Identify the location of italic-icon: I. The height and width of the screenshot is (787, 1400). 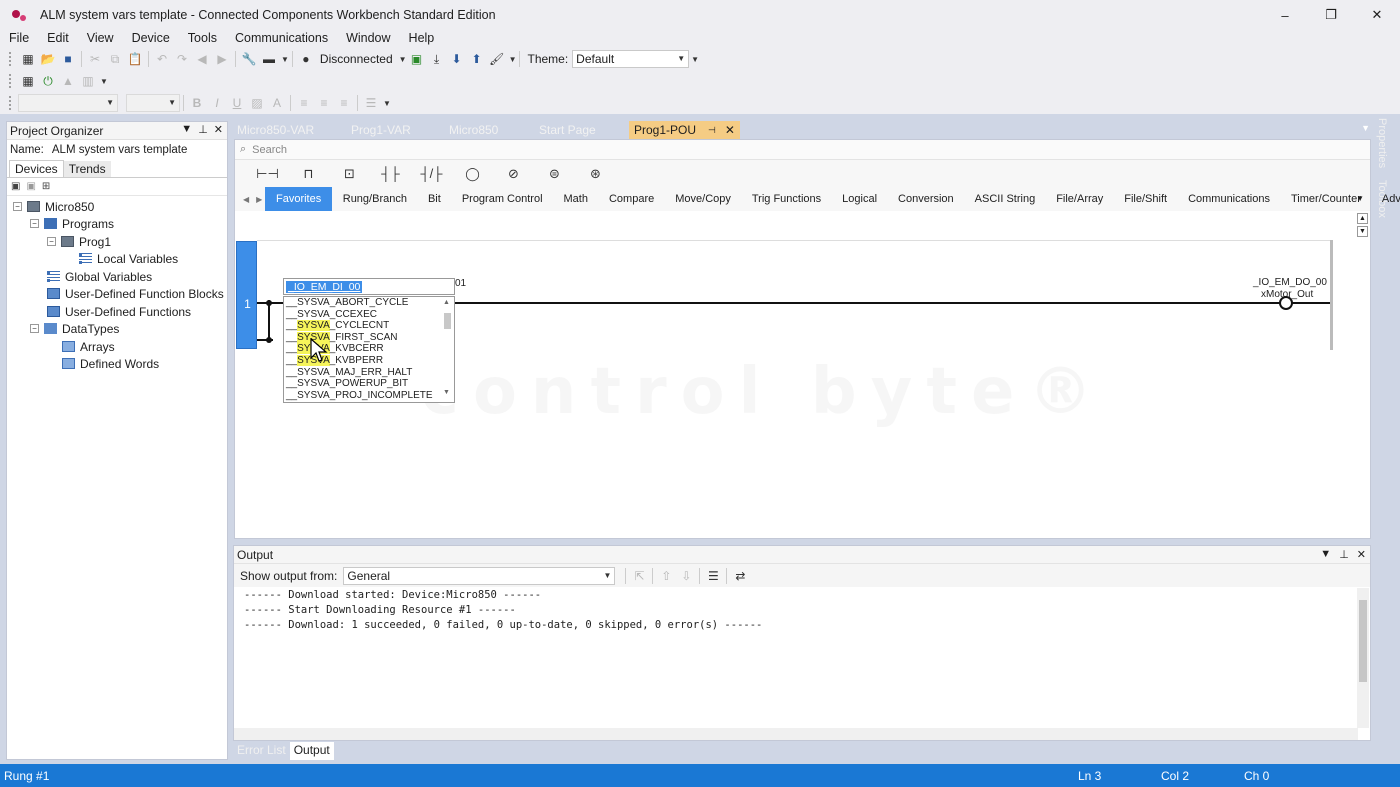
(217, 103).